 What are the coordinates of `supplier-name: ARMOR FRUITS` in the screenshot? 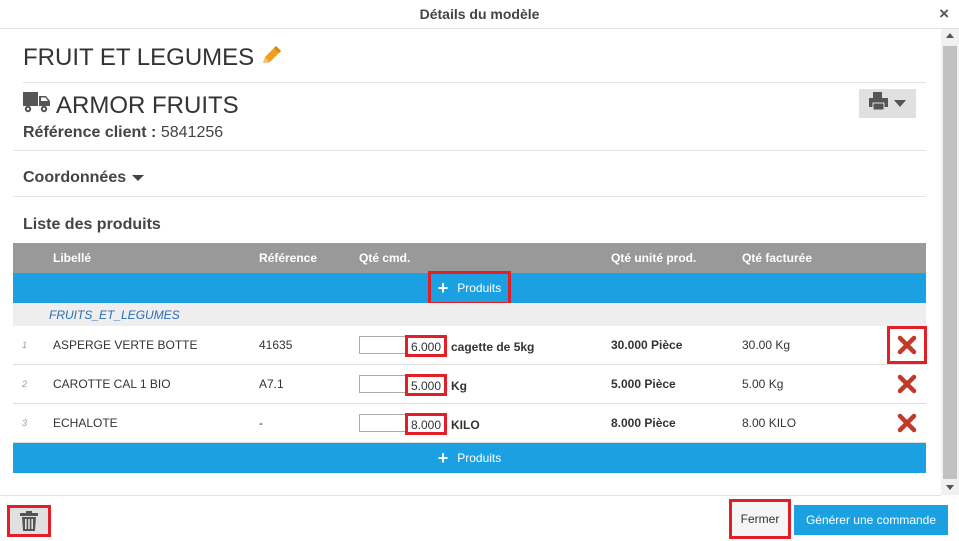 It's located at (147, 105).